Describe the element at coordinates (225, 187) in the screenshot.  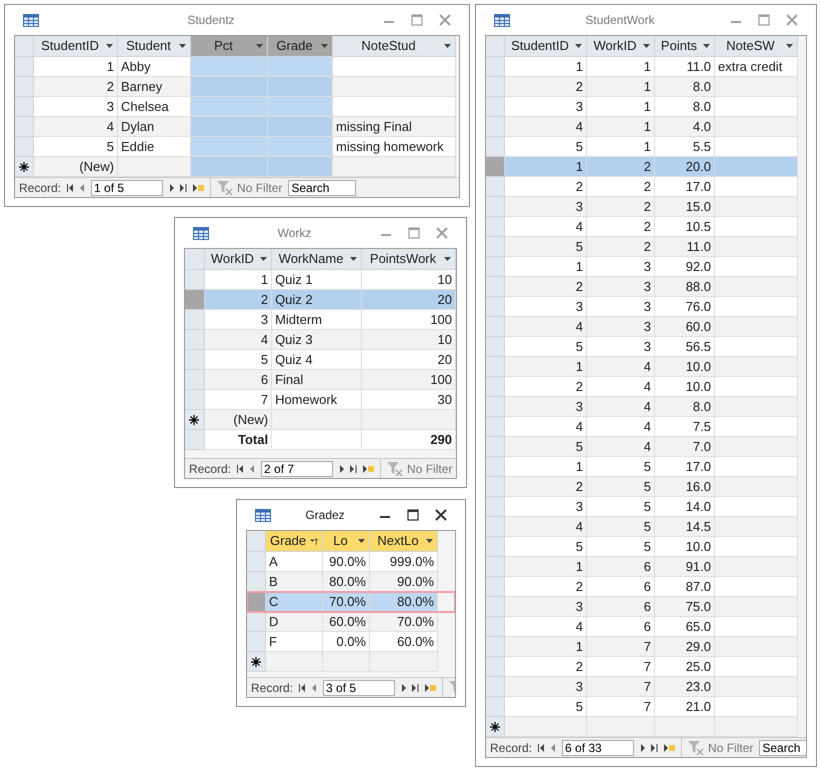
I see `filter-icon` at that location.